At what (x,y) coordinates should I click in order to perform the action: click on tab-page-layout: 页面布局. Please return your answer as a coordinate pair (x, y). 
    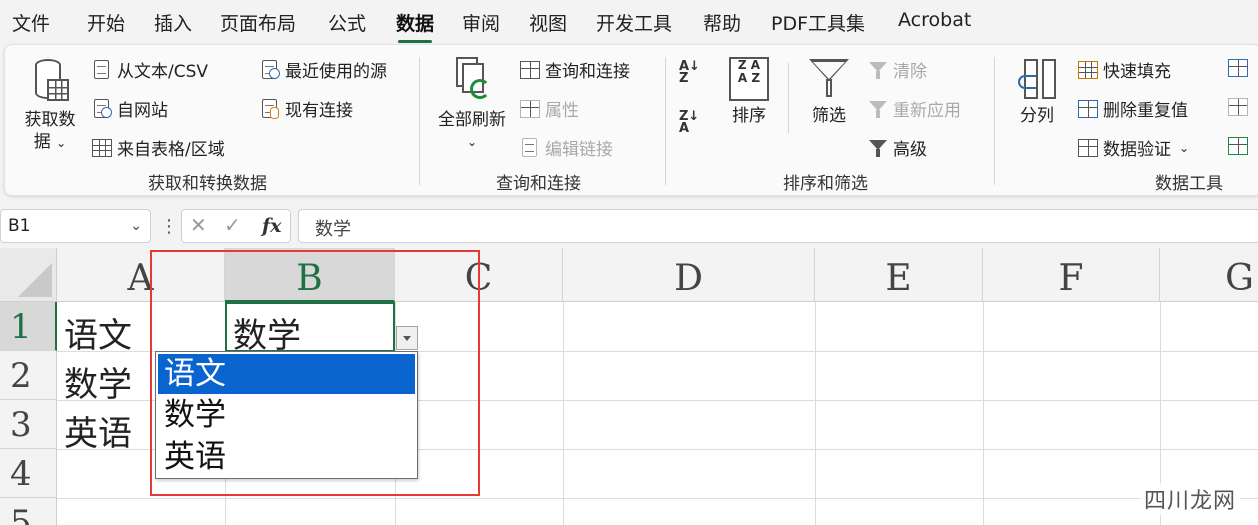
    Looking at the image, I should click on (258, 22).